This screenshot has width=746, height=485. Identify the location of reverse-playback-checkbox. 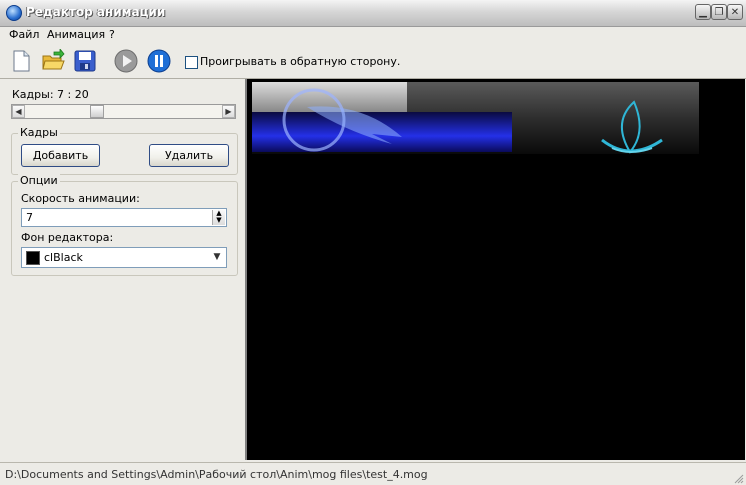
(191, 62).